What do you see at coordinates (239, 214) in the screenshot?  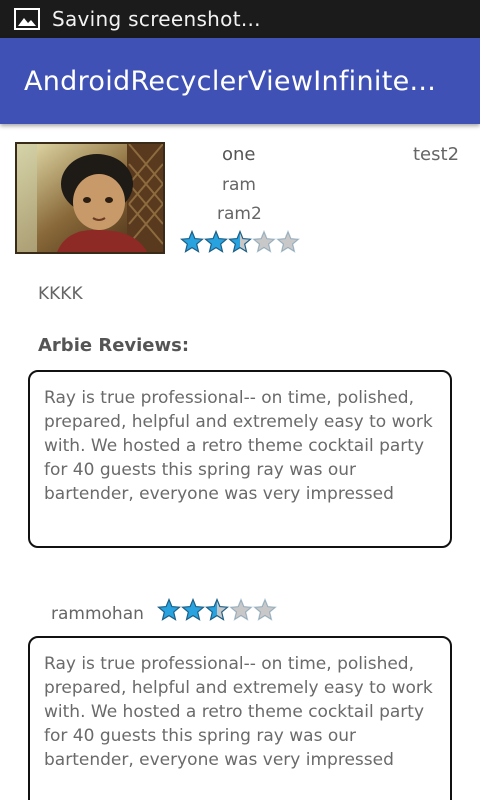 I see `profile-line-2: ram2` at bounding box center [239, 214].